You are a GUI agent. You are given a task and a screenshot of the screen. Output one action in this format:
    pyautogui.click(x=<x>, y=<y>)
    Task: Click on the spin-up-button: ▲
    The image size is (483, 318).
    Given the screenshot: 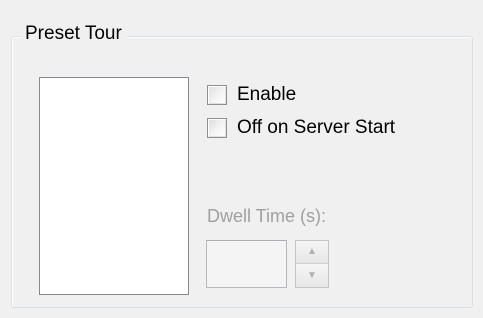 What is the action you would take?
    pyautogui.click(x=312, y=252)
    